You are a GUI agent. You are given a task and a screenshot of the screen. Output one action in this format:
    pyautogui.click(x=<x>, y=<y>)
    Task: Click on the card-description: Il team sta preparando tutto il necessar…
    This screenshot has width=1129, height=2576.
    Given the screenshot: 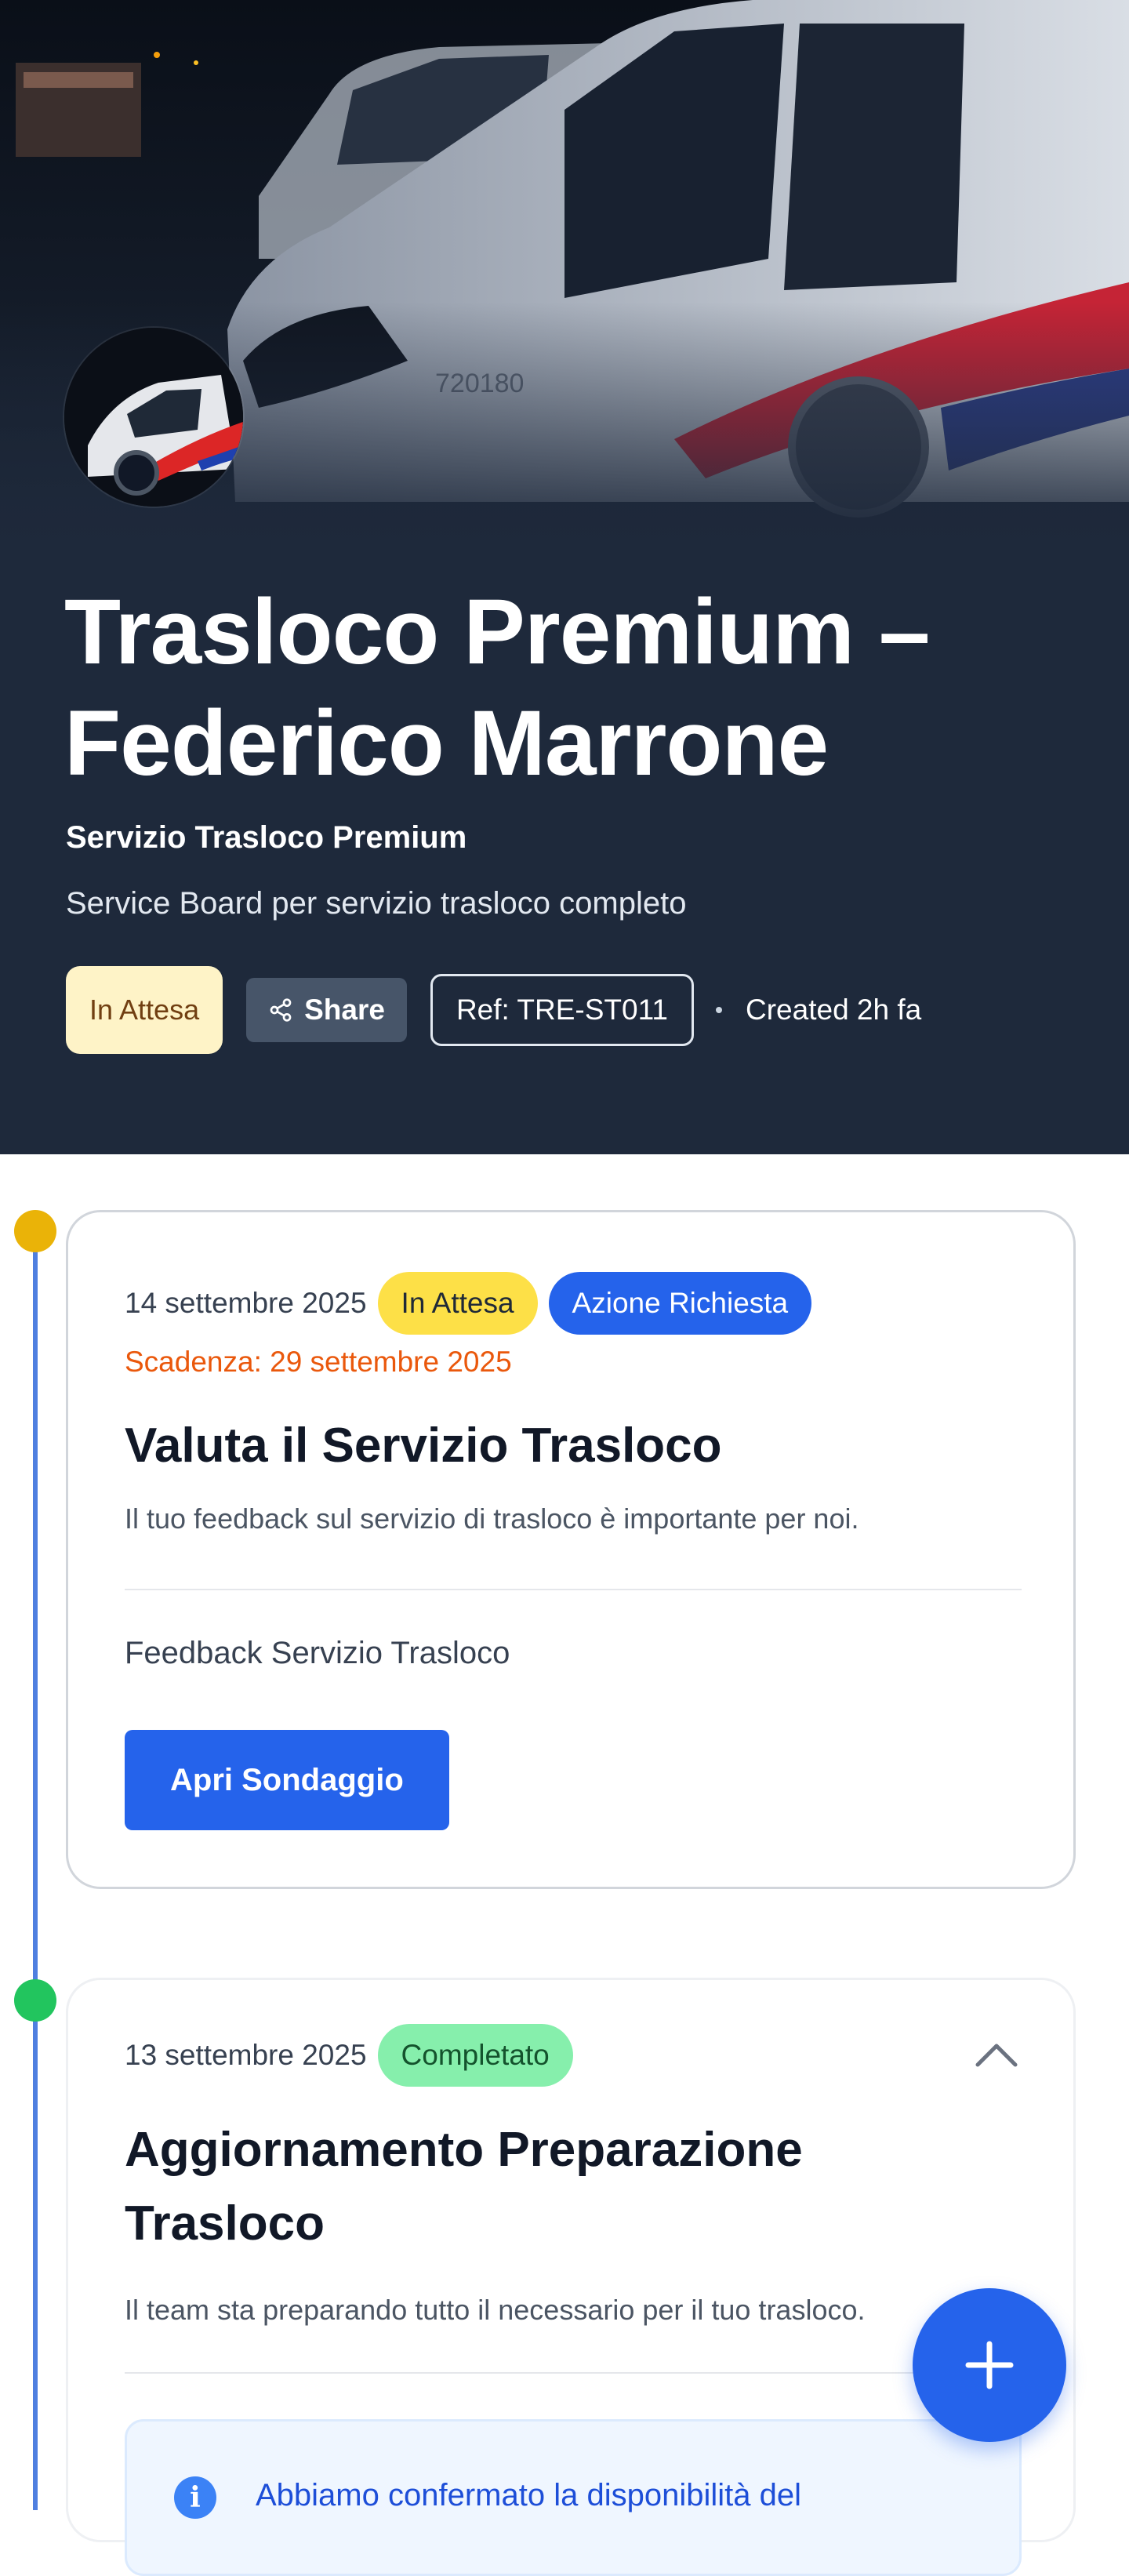 What is the action you would take?
    pyautogui.click(x=495, y=2310)
    